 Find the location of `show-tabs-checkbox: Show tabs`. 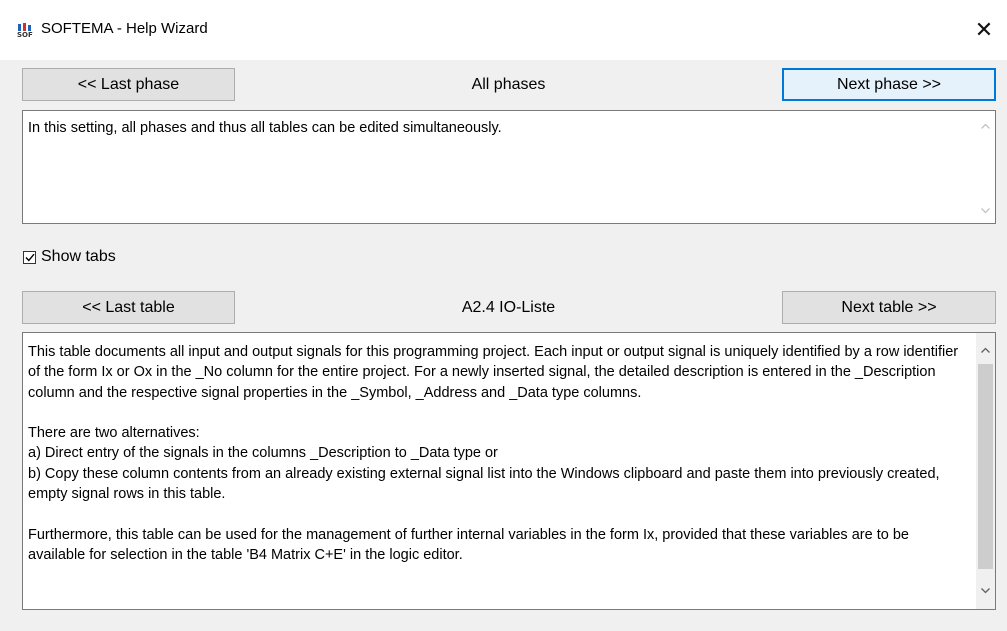

show-tabs-checkbox: Show tabs is located at coordinates (69, 257).